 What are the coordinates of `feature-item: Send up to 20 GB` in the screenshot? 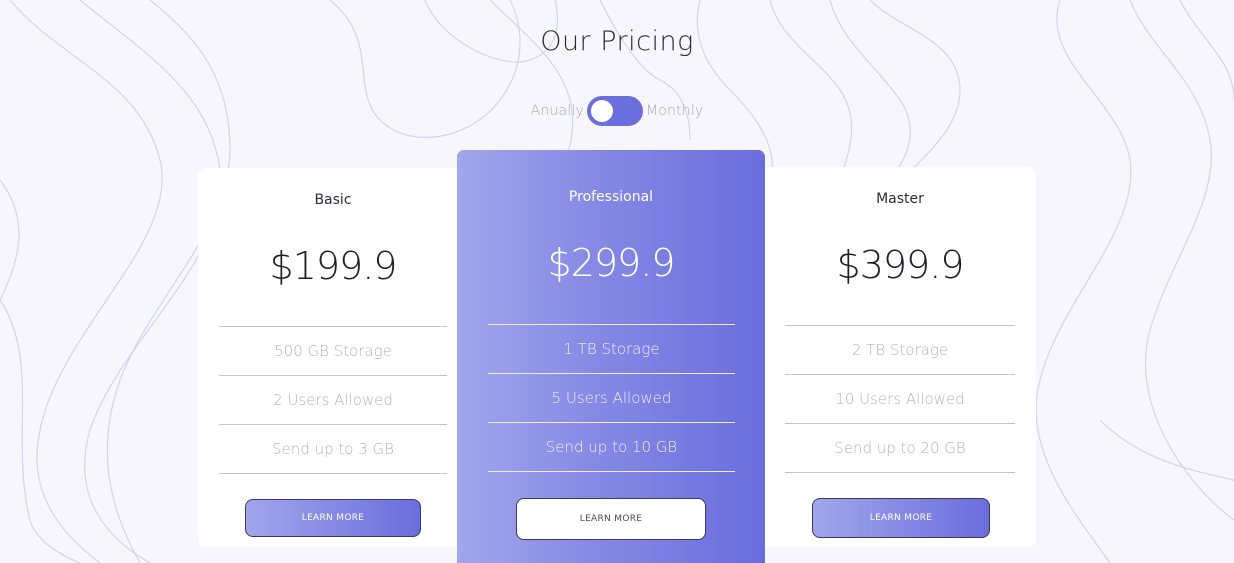 It's located at (900, 448).